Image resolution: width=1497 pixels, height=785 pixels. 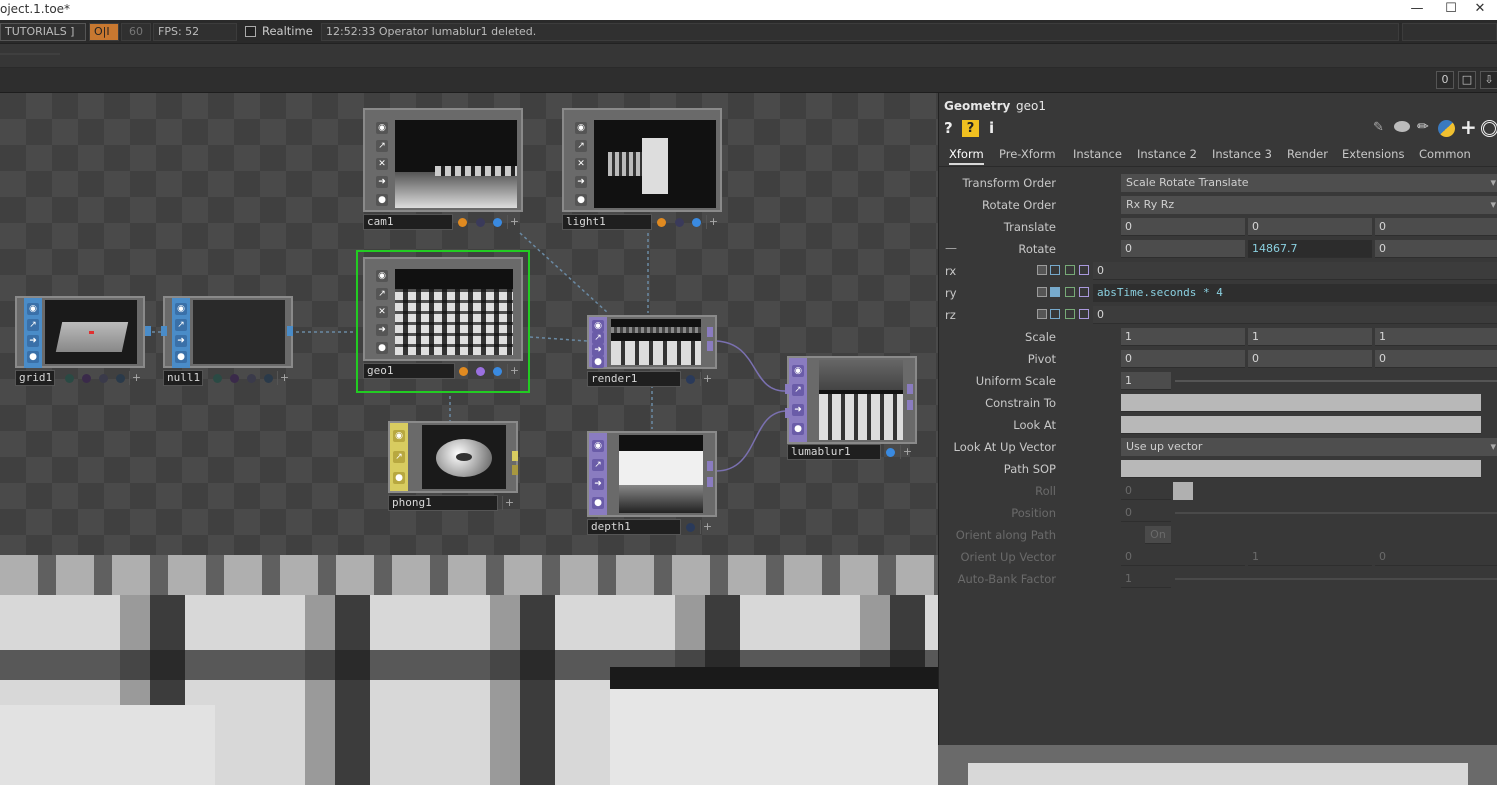 What do you see at coordinates (1436, 227) in the screenshot?
I see `translate-z-field: 0` at bounding box center [1436, 227].